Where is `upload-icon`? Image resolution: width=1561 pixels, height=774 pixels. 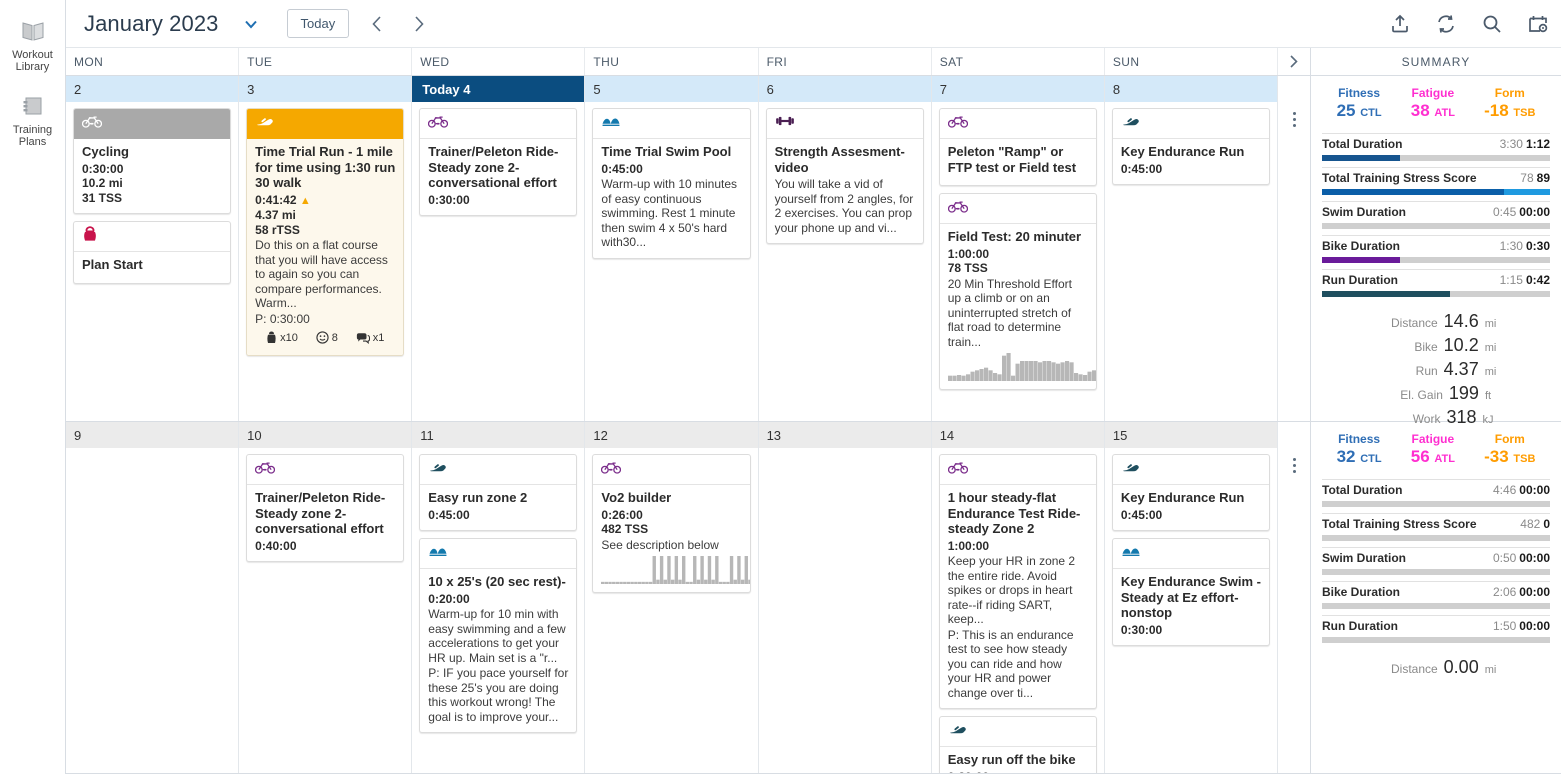
upload-icon is located at coordinates (1400, 24).